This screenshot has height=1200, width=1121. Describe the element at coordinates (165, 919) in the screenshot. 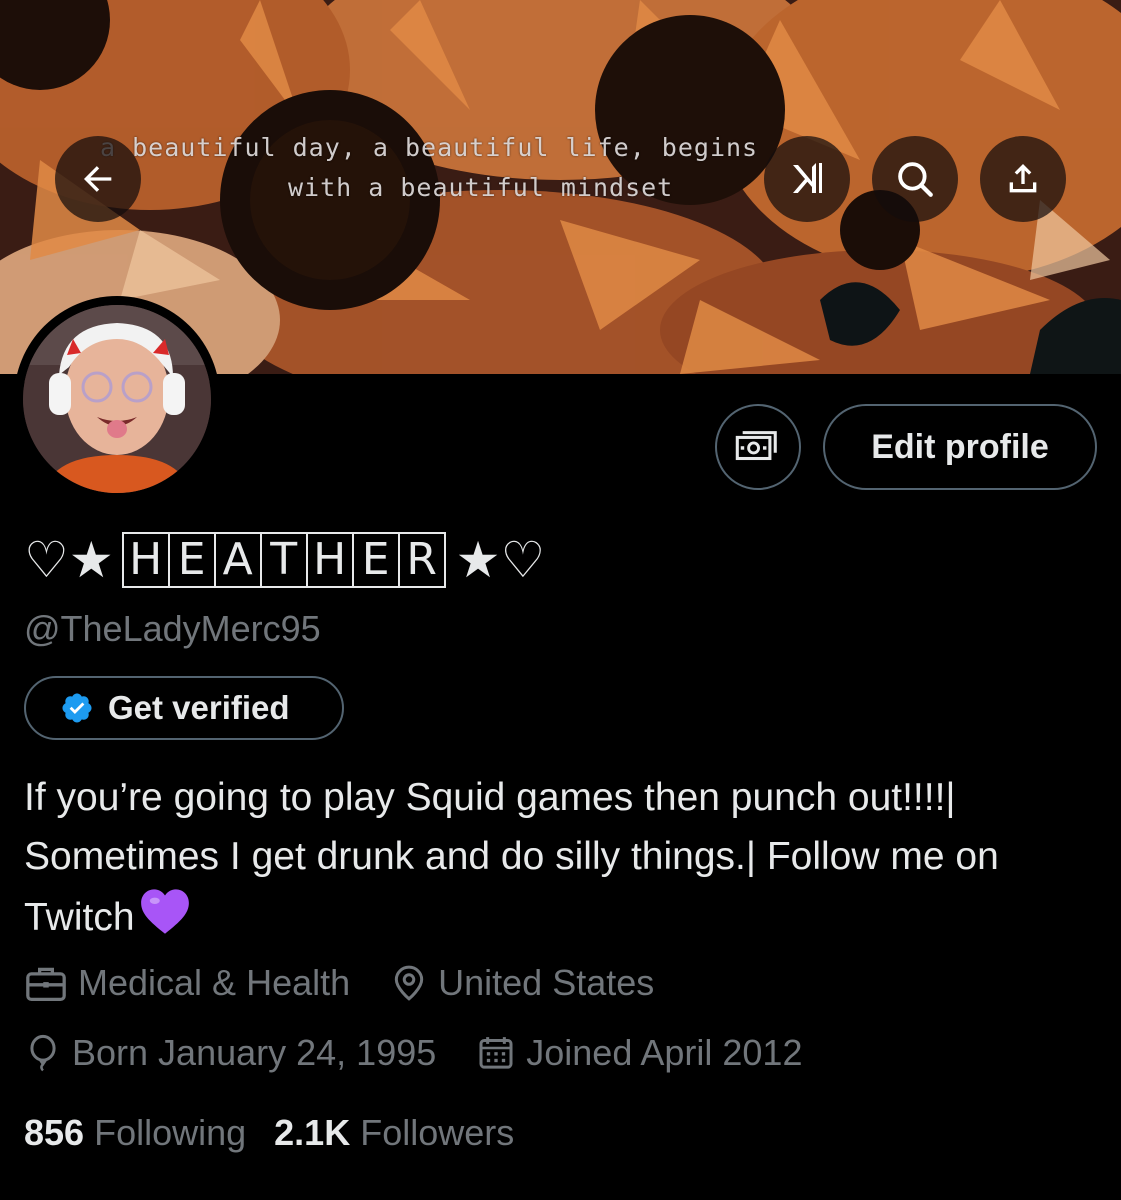

I see `purple-heart-icon` at that location.